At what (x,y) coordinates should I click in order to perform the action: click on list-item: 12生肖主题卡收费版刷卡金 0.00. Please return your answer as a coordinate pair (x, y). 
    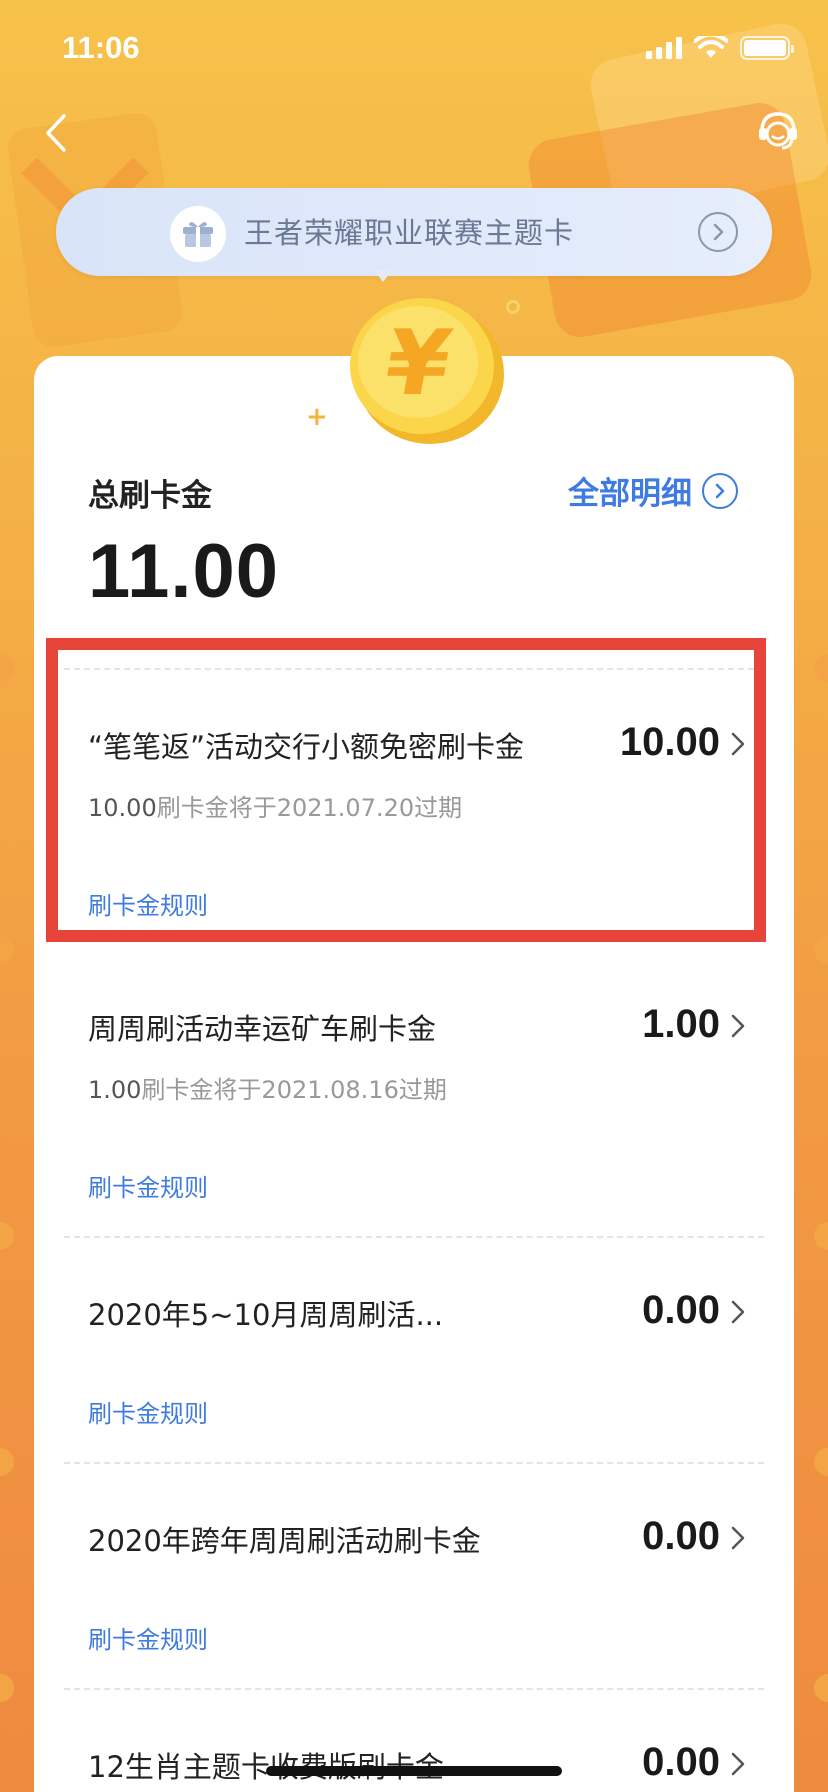
    Looking at the image, I should click on (414, 1733).